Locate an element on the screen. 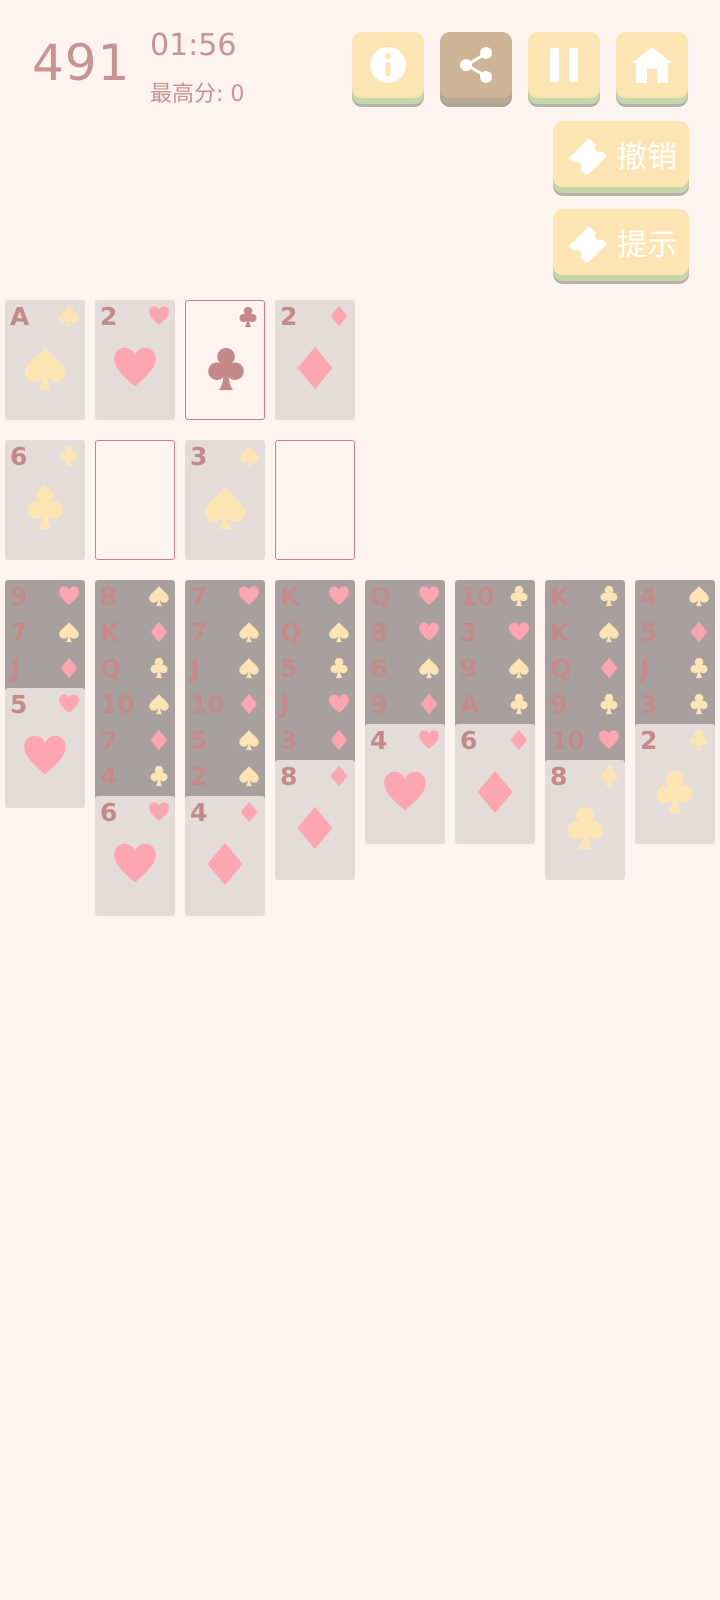 The width and height of the screenshot is (720, 1600). share-button is located at coordinates (476, 65).